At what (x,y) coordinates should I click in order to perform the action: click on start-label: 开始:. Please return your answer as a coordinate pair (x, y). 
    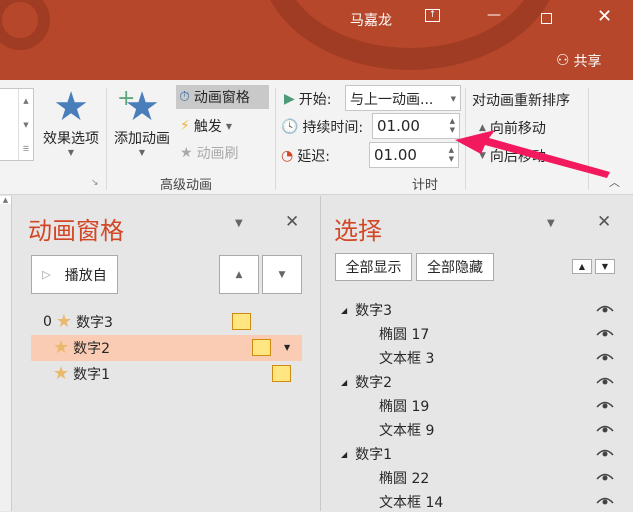
    Looking at the image, I should click on (315, 100).